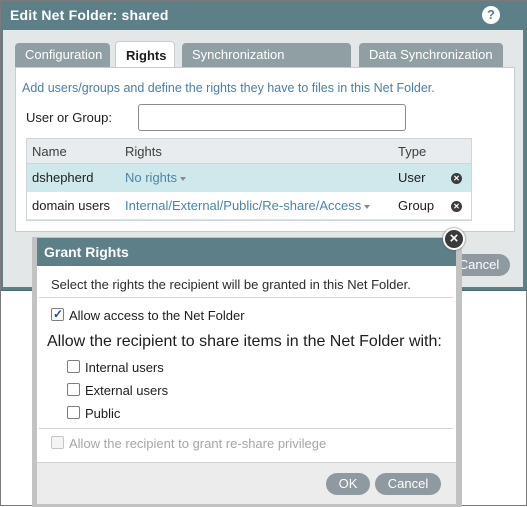 This screenshot has height=507, width=527. What do you see at coordinates (73, 389) in the screenshot?
I see `external-users-checkbox` at bounding box center [73, 389].